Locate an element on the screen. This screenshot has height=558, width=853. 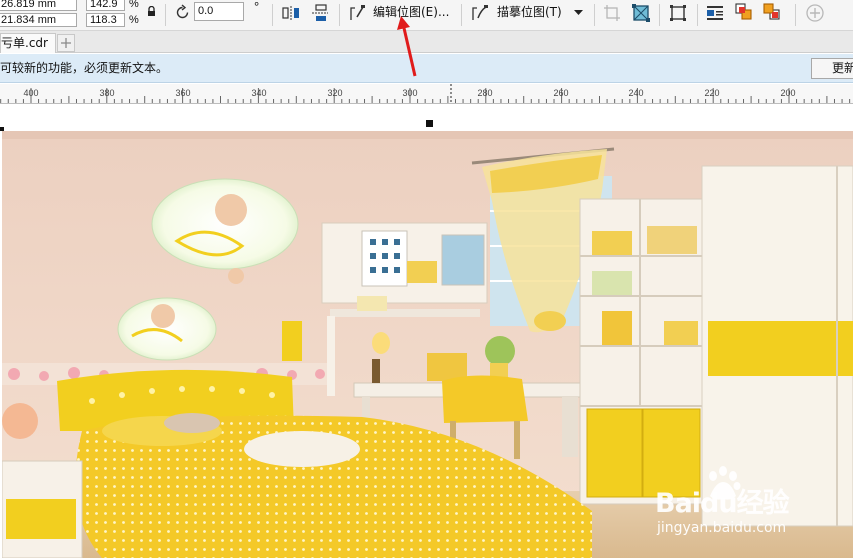
scale-x-unit: % is located at coordinates (134, 5).